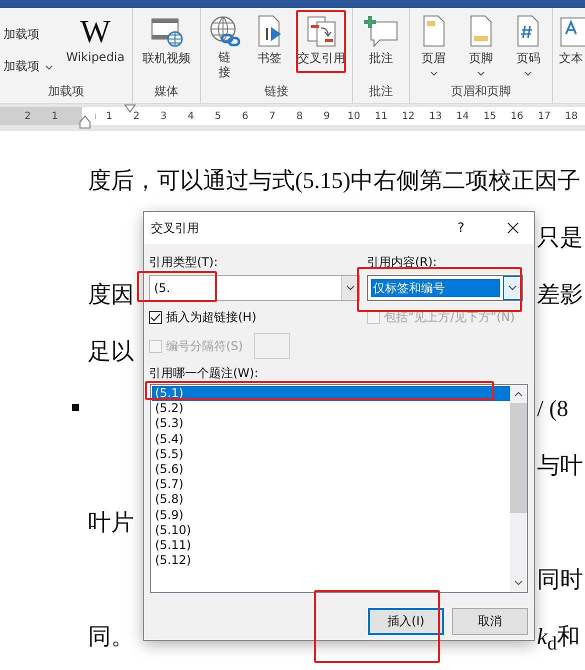 The image size is (585, 670). What do you see at coordinates (225, 31) in the screenshot?
I see `globe-chain-icon` at bounding box center [225, 31].